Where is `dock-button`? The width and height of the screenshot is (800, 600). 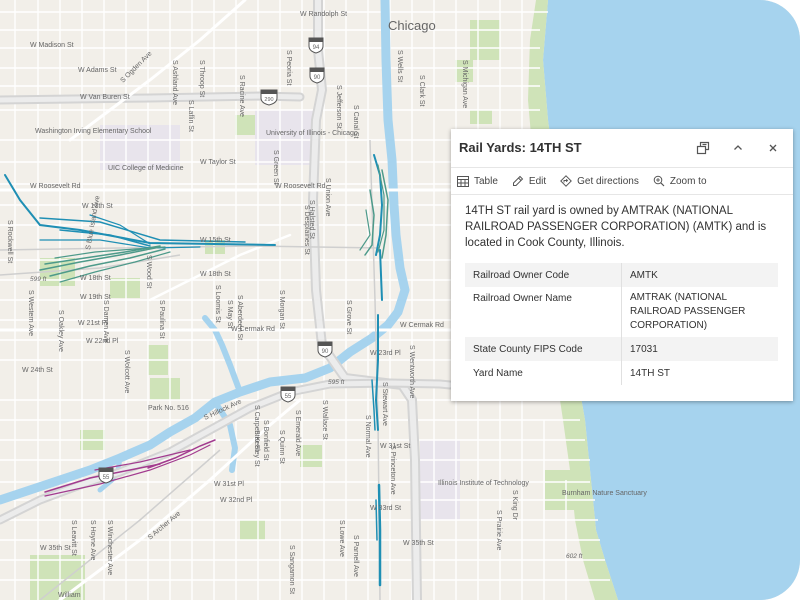 dock-button is located at coordinates (703, 148).